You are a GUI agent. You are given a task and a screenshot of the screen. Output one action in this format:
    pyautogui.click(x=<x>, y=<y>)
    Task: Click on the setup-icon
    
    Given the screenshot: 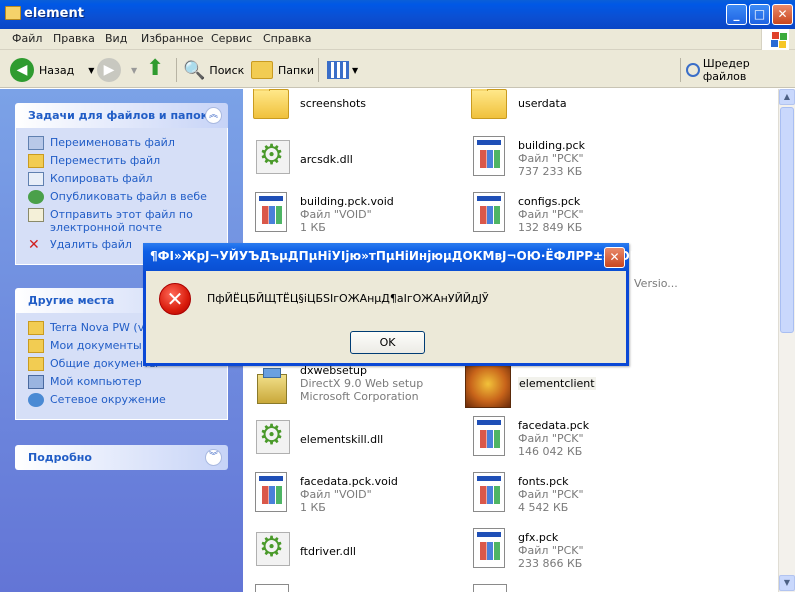 What is the action you would take?
    pyautogui.click(x=272, y=386)
    